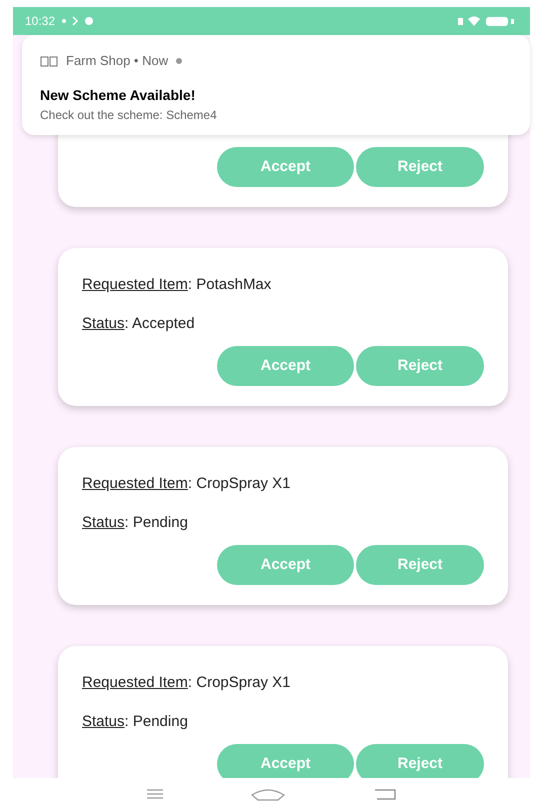  Describe the element at coordinates (78, 21) in the screenshot. I see `notification-icons` at that location.